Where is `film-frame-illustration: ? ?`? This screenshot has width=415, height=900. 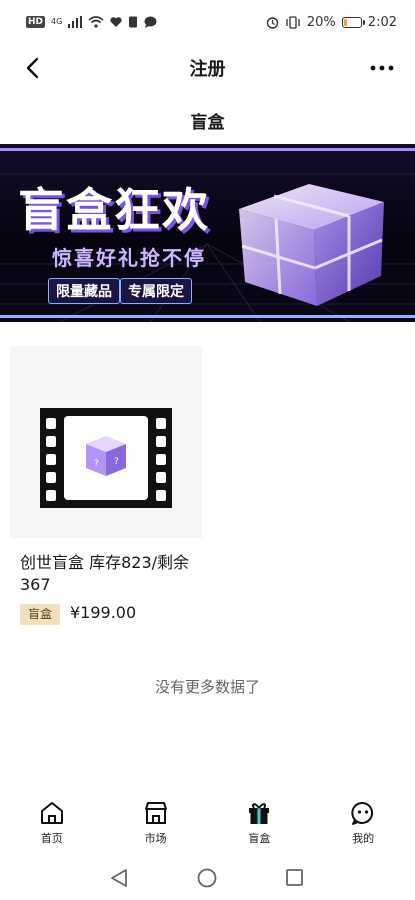
film-frame-illustration: ? ? is located at coordinates (106, 458).